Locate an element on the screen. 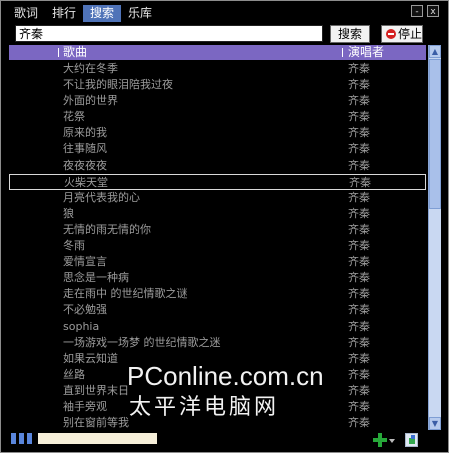  column-artist: 演唱者 is located at coordinates (366, 52).